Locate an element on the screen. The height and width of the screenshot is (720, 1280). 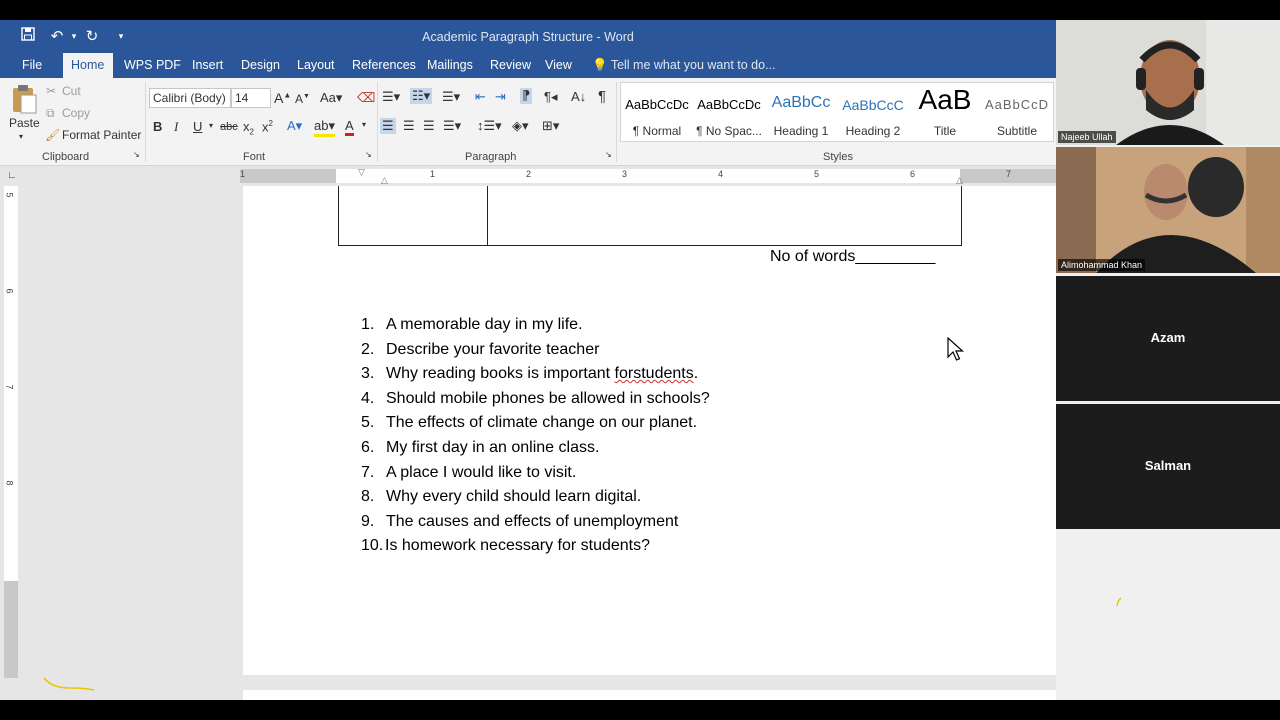
tab-wps-pdf: WPS PDF is located at coordinates (152, 65).